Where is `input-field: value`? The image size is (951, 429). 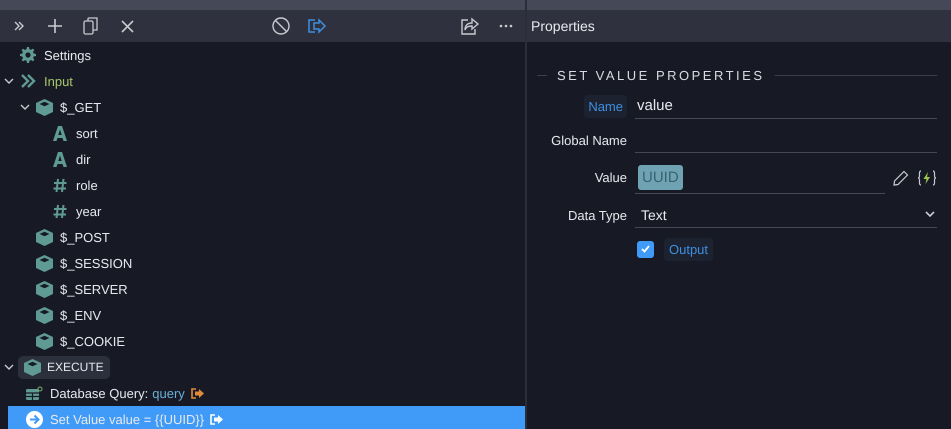
input-field: value is located at coordinates (786, 106).